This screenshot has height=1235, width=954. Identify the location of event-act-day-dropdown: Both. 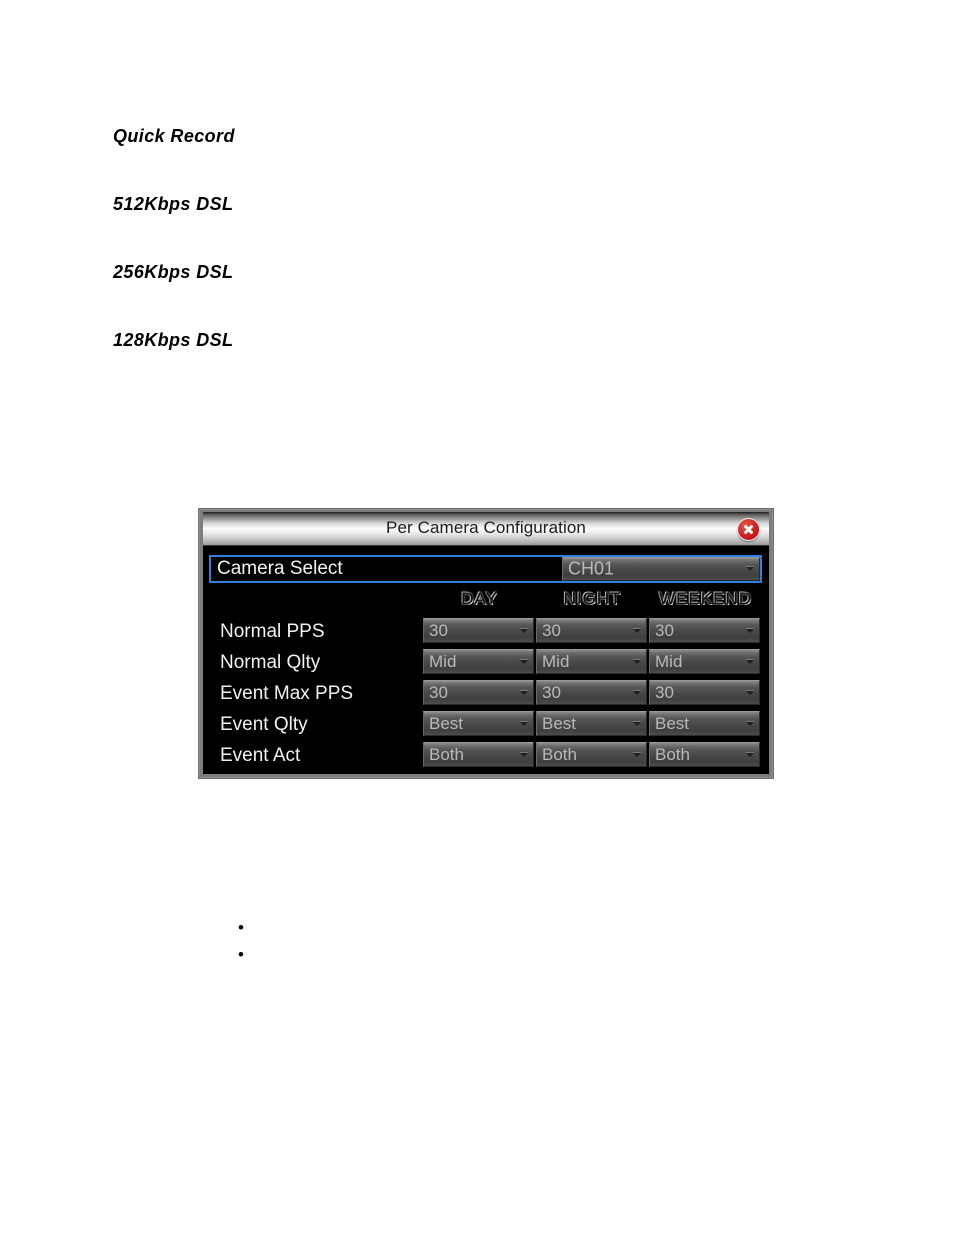
(478, 754).